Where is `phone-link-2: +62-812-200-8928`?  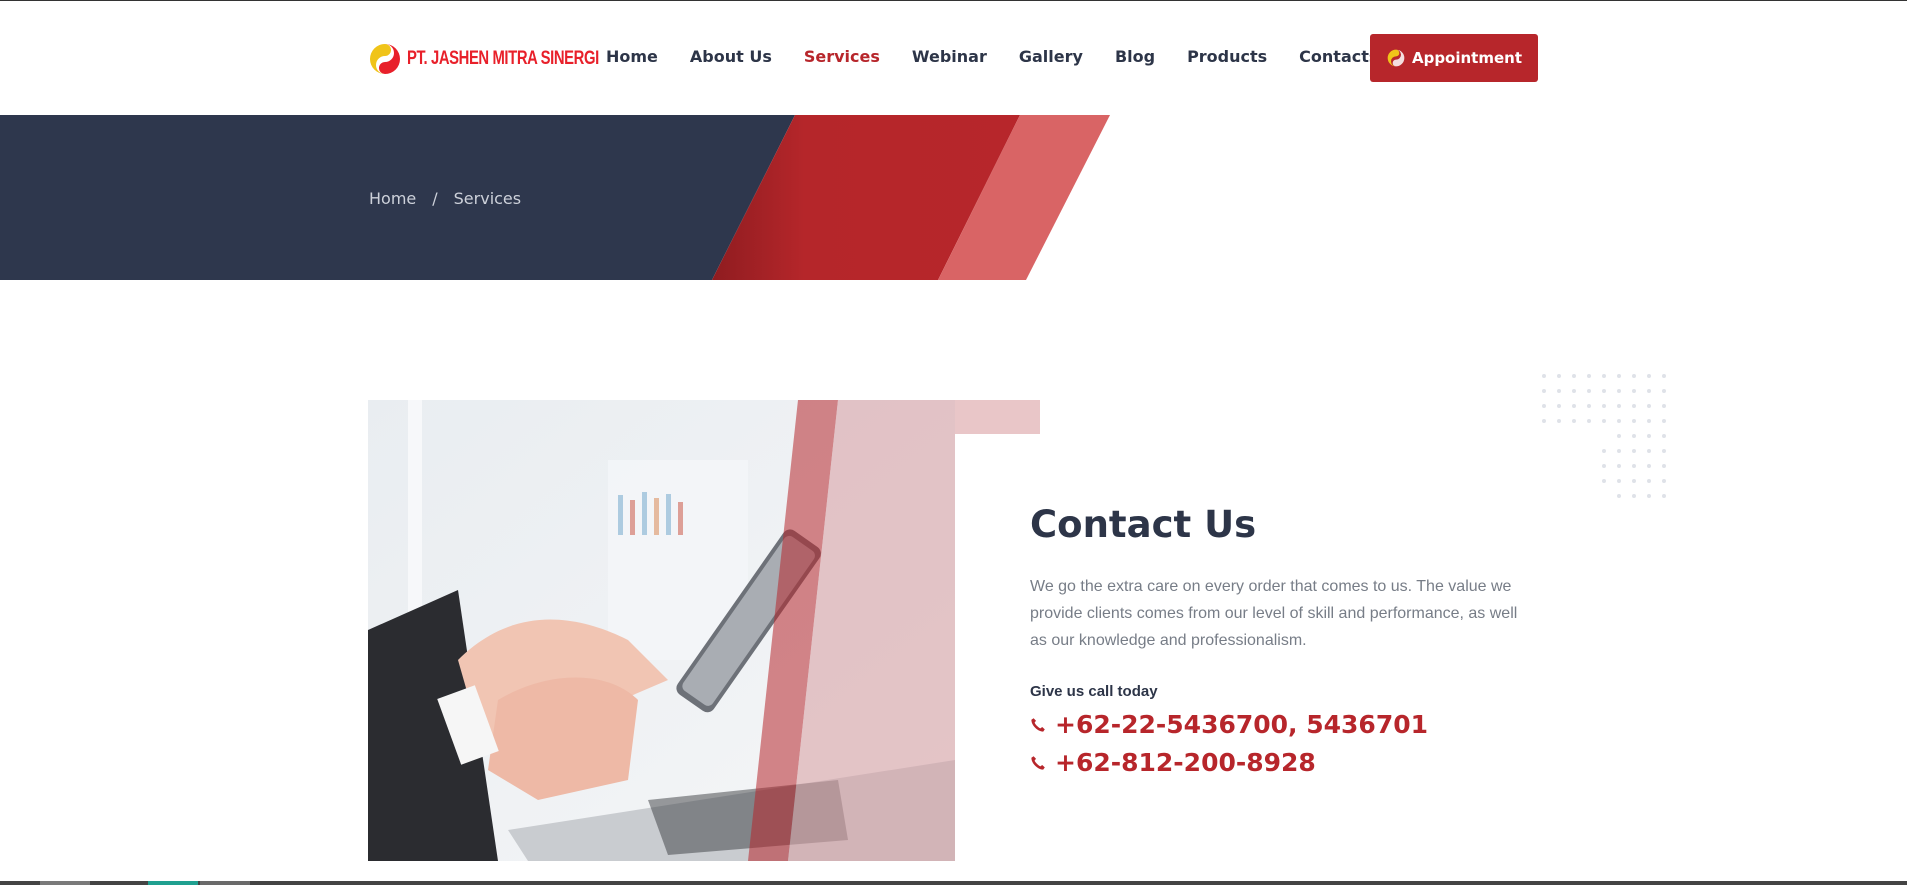 phone-link-2: +62-812-200-8928 is located at coordinates (1173, 762).